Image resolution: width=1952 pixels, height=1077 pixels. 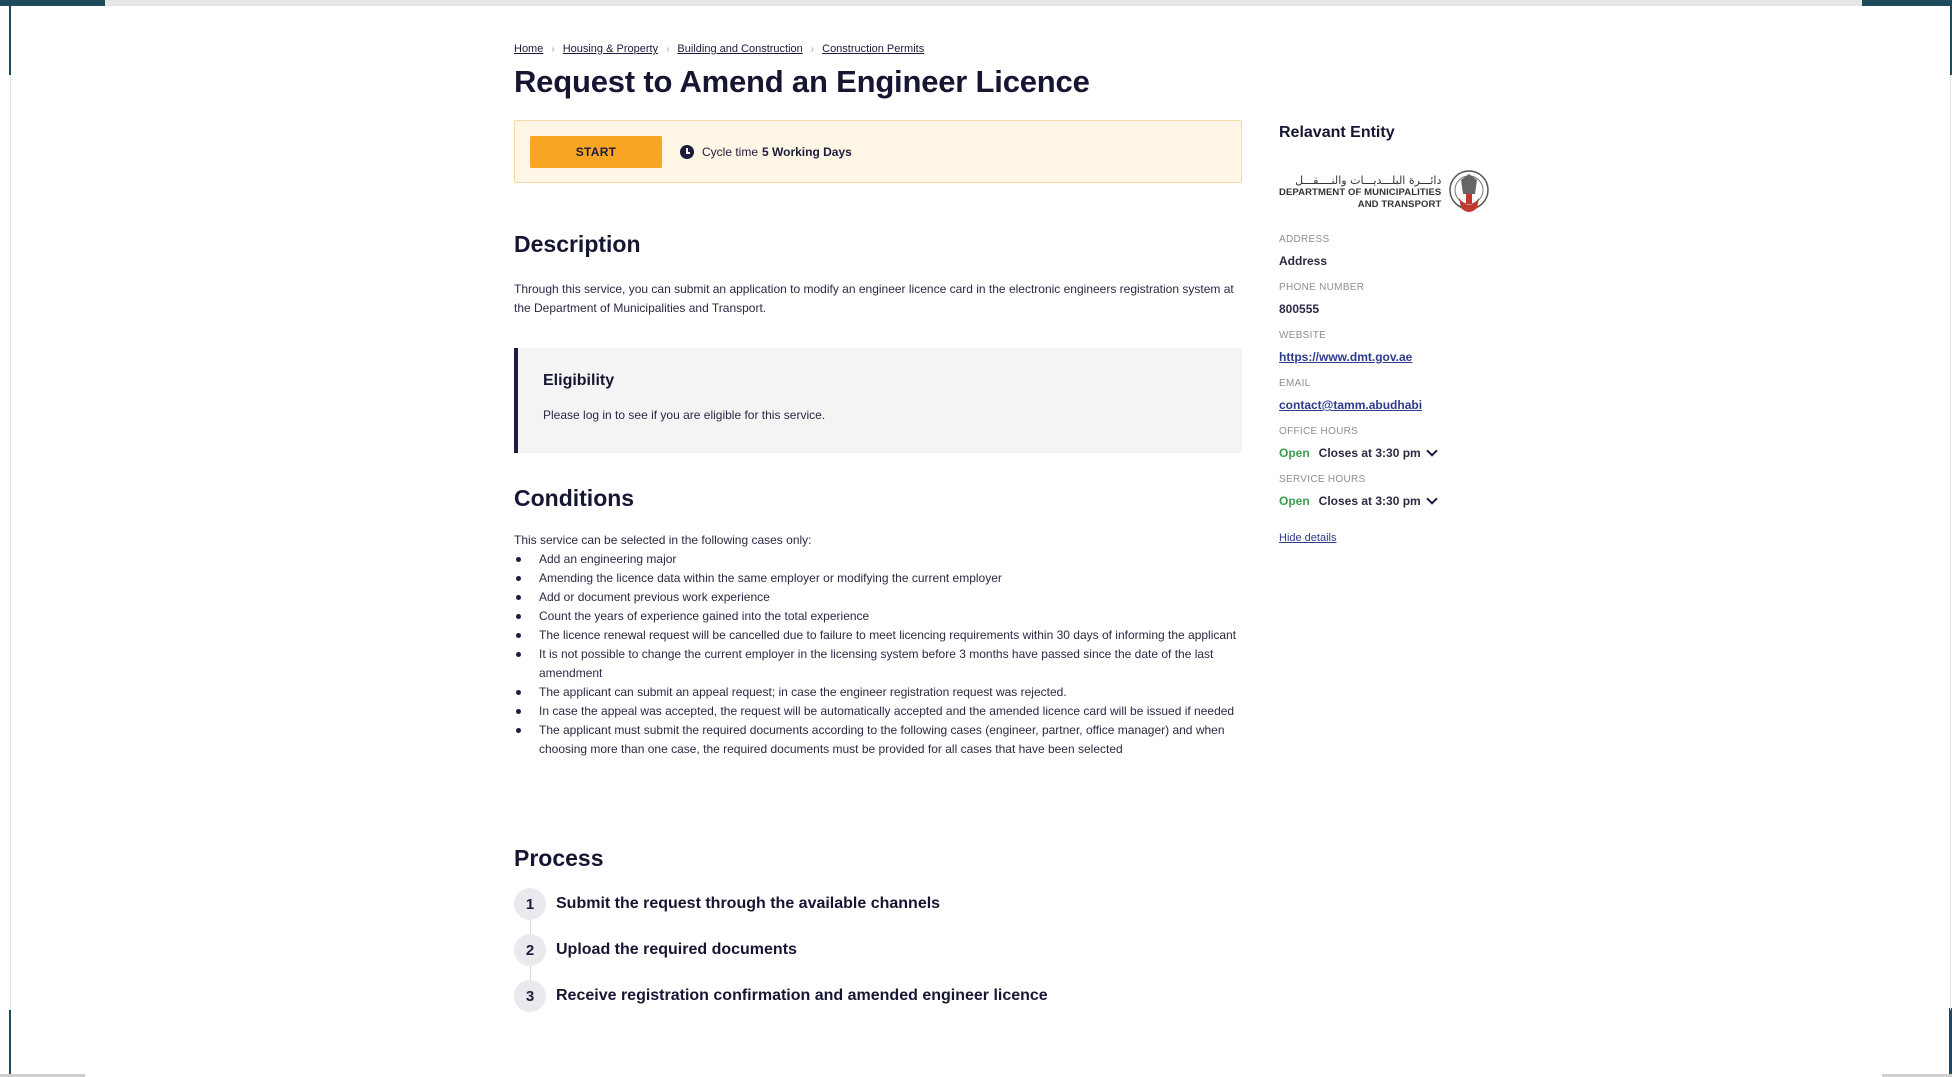 What do you see at coordinates (873, 49) in the screenshot?
I see `breadcrumb-construction-permits: Construction Permits` at bounding box center [873, 49].